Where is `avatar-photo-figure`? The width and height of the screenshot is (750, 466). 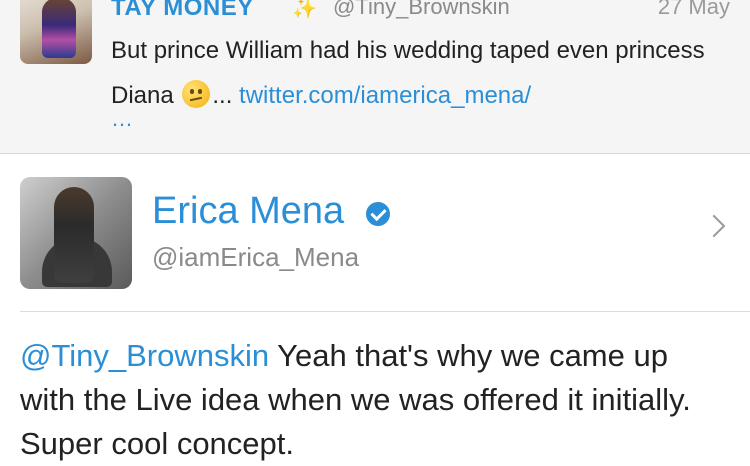 avatar-photo-figure is located at coordinates (74, 235).